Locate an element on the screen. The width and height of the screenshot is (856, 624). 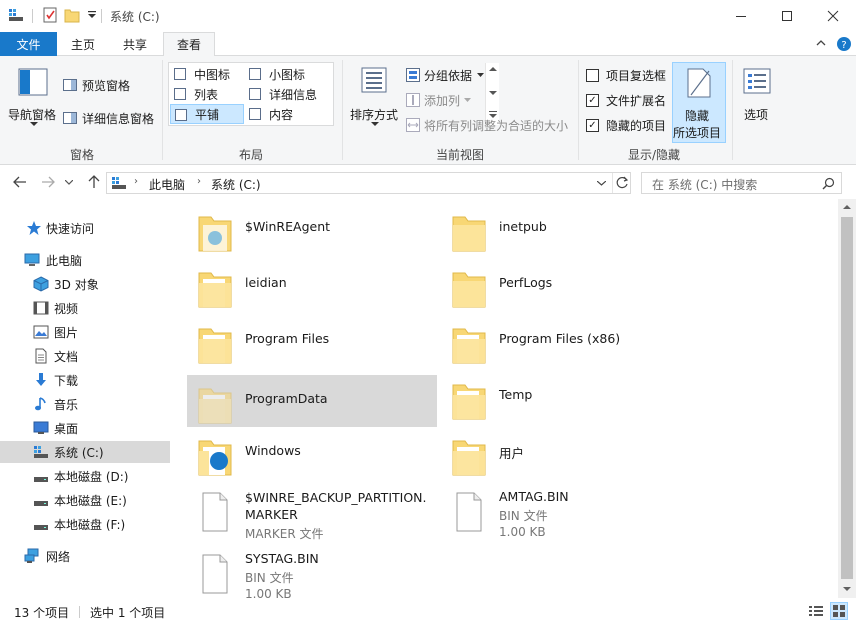
layout-tiles: 平铺 is located at coordinates (207, 114).